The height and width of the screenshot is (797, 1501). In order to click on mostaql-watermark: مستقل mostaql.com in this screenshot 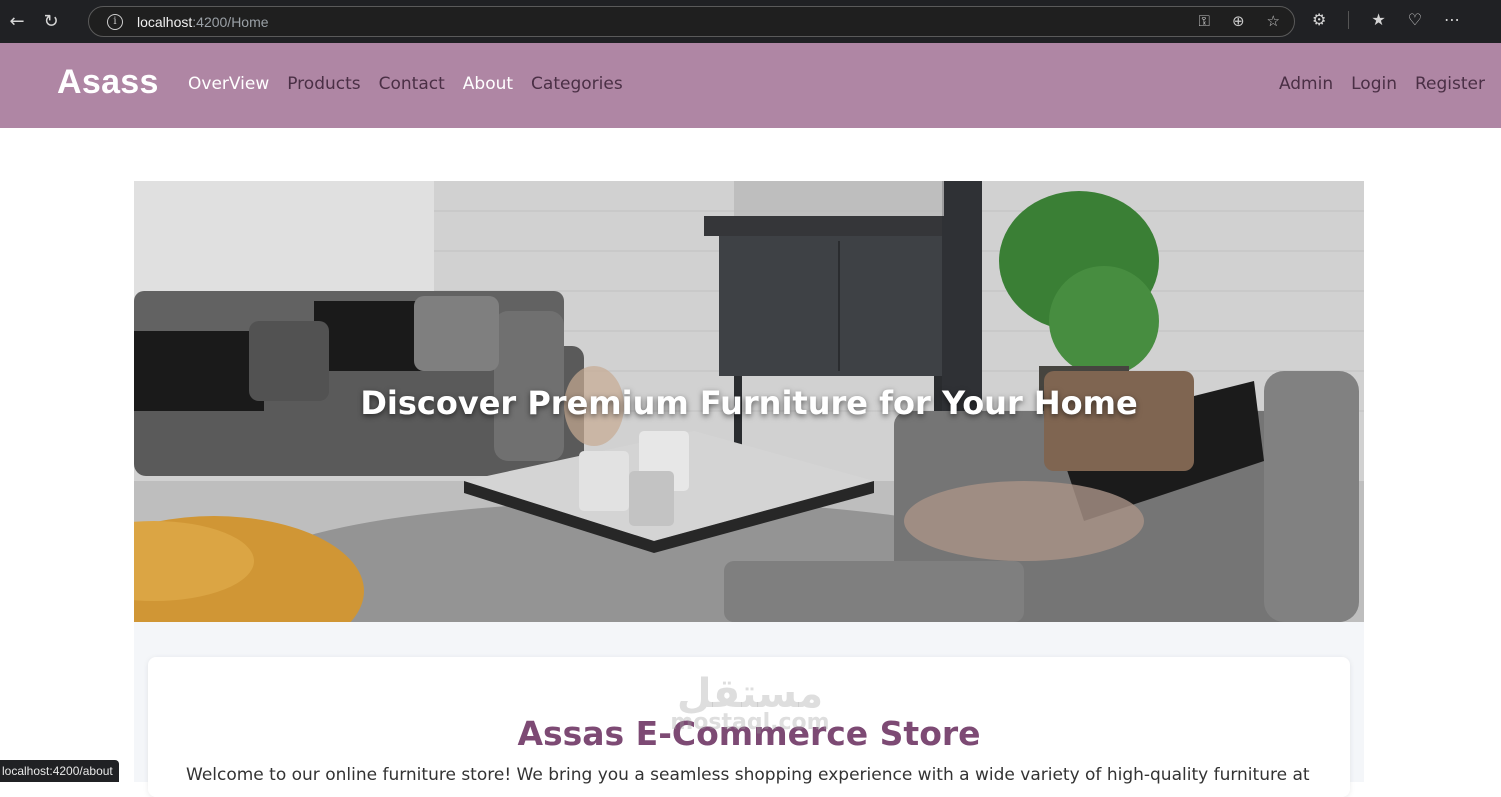, I will do `click(750, 703)`.